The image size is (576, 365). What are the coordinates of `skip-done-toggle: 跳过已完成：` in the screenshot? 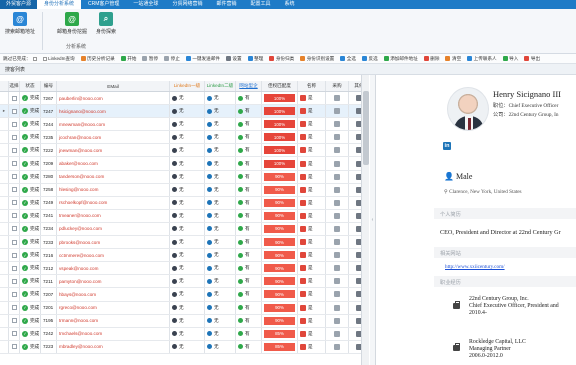 It's located at (20, 59).